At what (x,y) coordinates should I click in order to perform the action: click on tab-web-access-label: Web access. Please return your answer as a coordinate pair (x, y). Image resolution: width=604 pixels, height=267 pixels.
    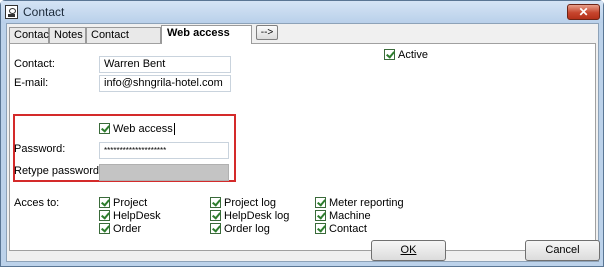
    Looking at the image, I should click on (198, 33).